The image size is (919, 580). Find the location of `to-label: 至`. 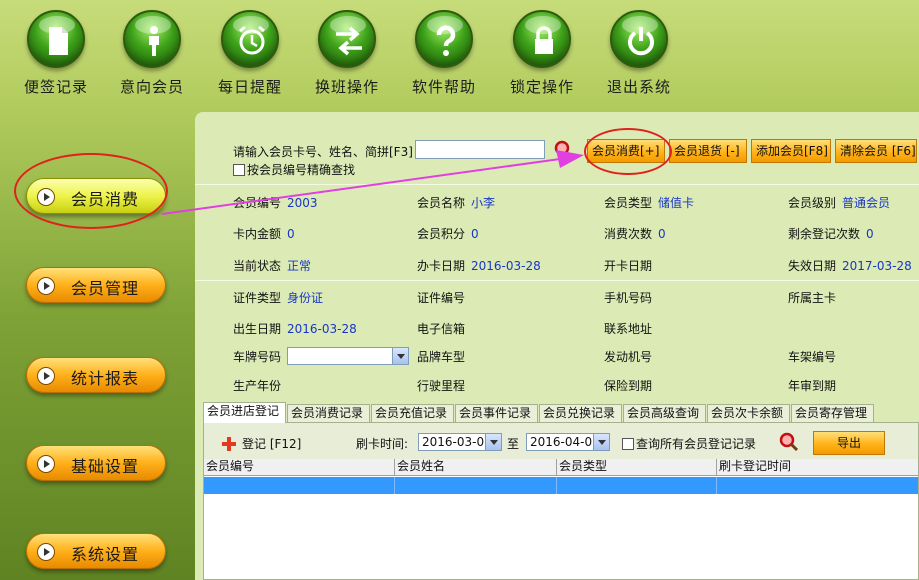

to-label: 至 is located at coordinates (513, 444).